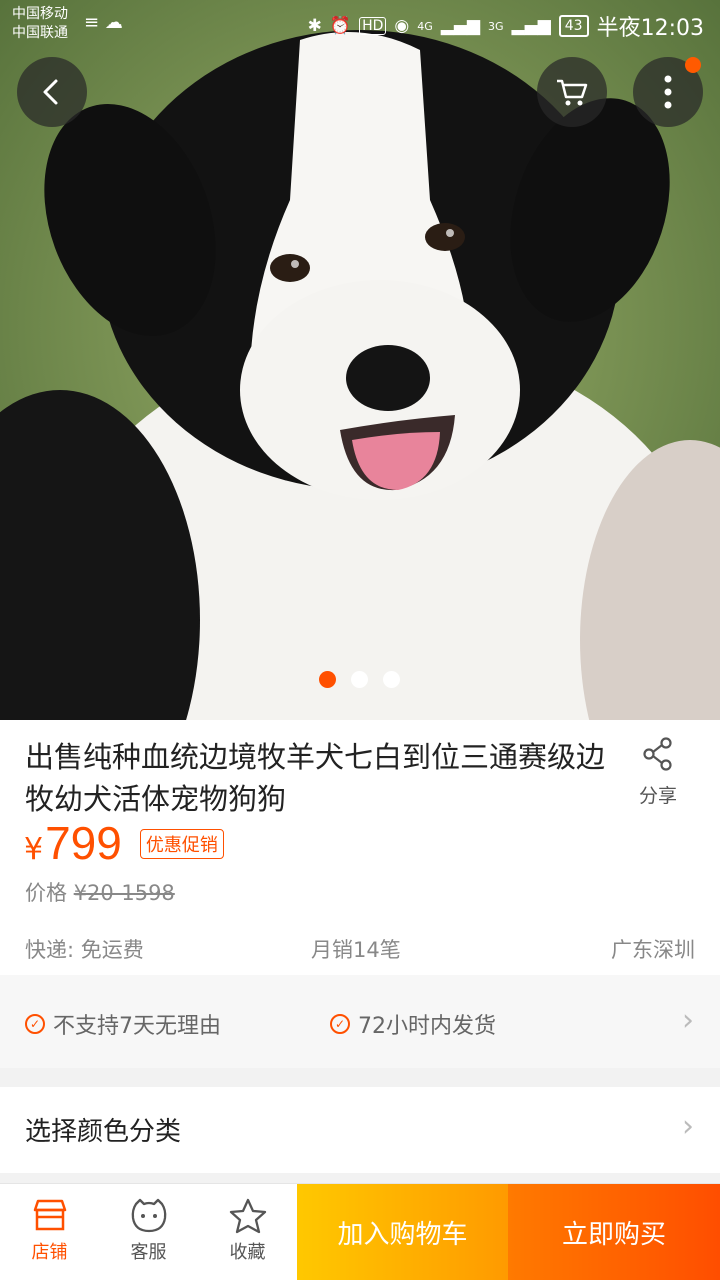 The image size is (720, 1280). What do you see at coordinates (496, 26) in the screenshot?
I see `network-3g-label: 3G` at bounding box center [496, 26].